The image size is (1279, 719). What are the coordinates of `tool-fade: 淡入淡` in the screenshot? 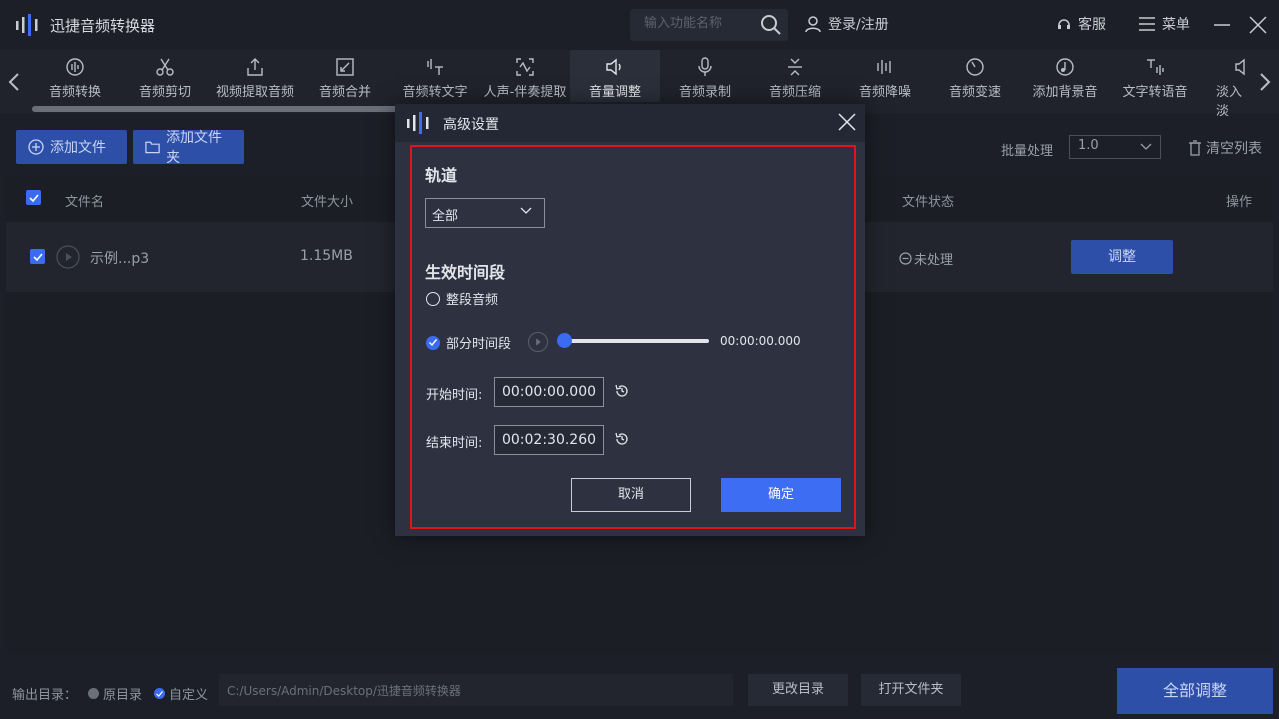 It's located at (1225, 87).